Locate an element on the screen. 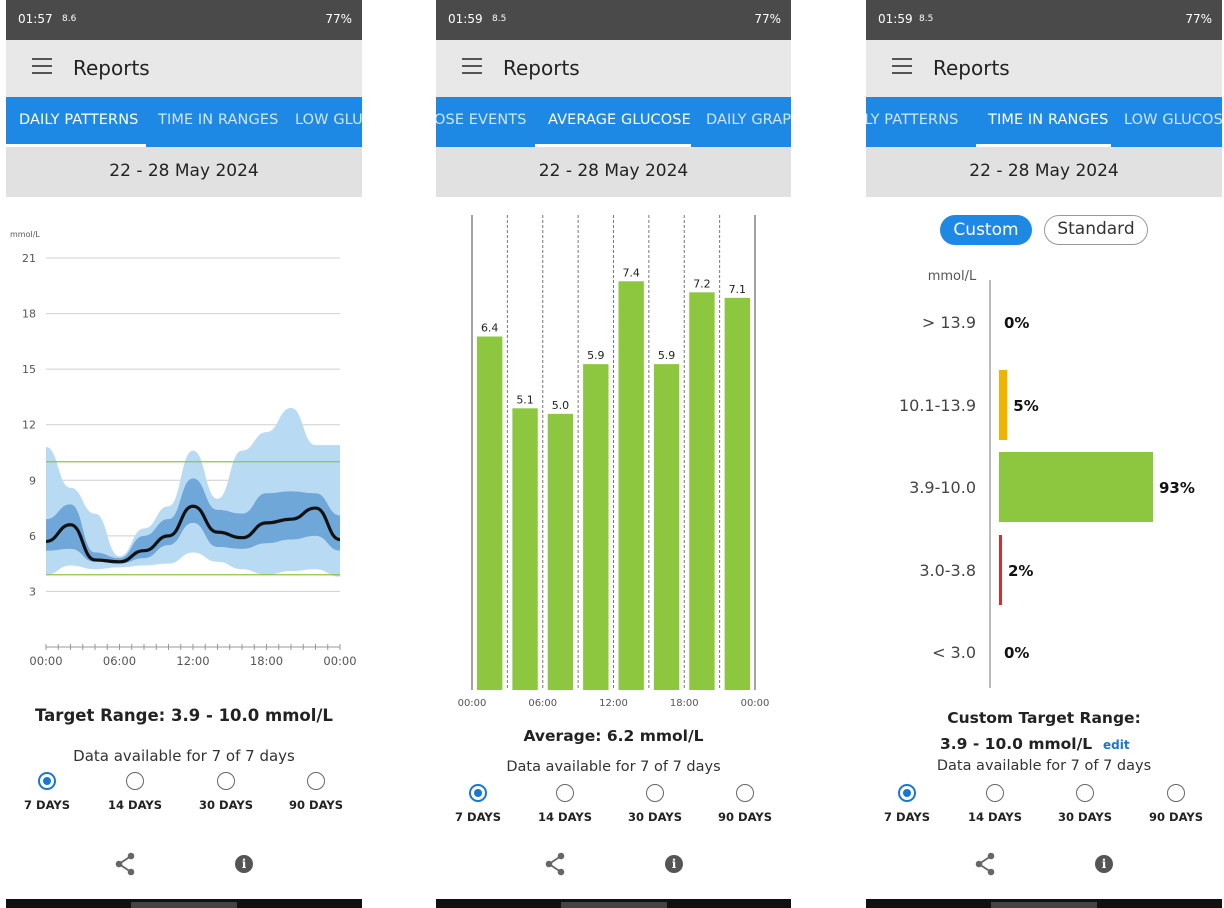 The width and height of the screenshot is (1224, 908). system-nav-bar is located at coordinates (184, 903).